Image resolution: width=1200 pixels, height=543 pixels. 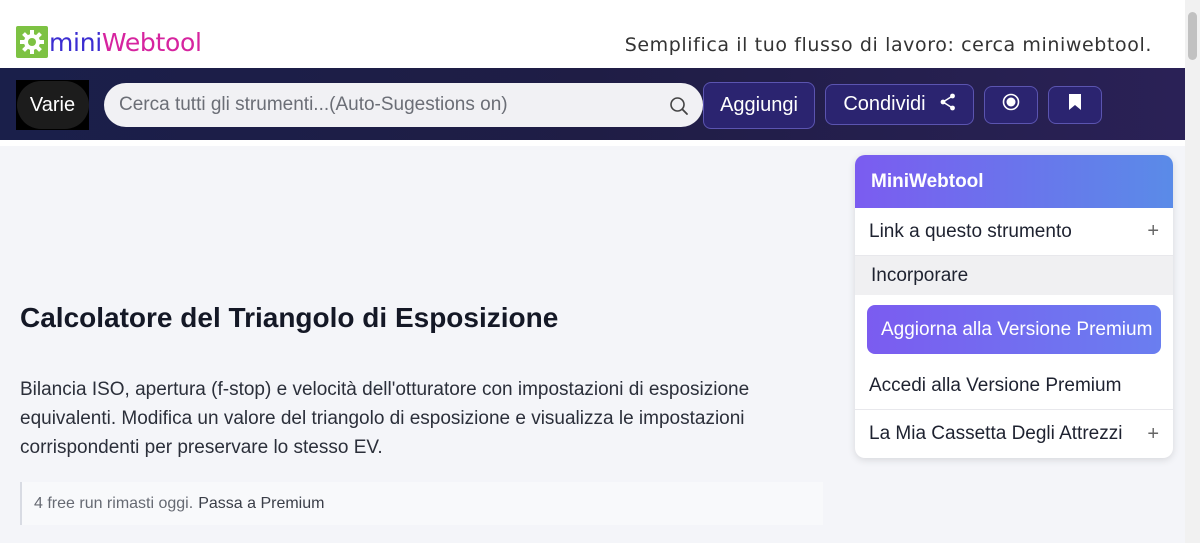 I want to click on share-label: Condividi, so click(x=884, y=104).